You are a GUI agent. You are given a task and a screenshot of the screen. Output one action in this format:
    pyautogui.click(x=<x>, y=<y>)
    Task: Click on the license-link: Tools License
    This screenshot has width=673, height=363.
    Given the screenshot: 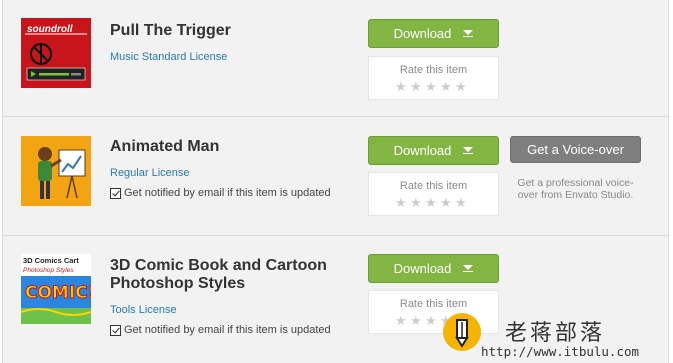 What is the action you would take?
    pyautogui.click(x=143, y=310)
    